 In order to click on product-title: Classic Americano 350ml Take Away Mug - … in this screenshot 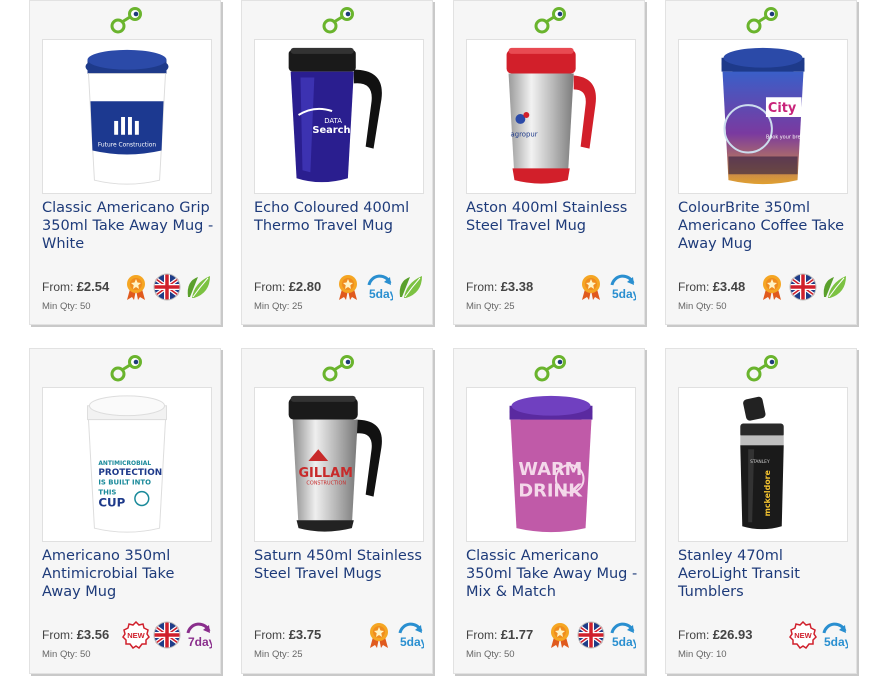, I will do `click(553, 574)`.